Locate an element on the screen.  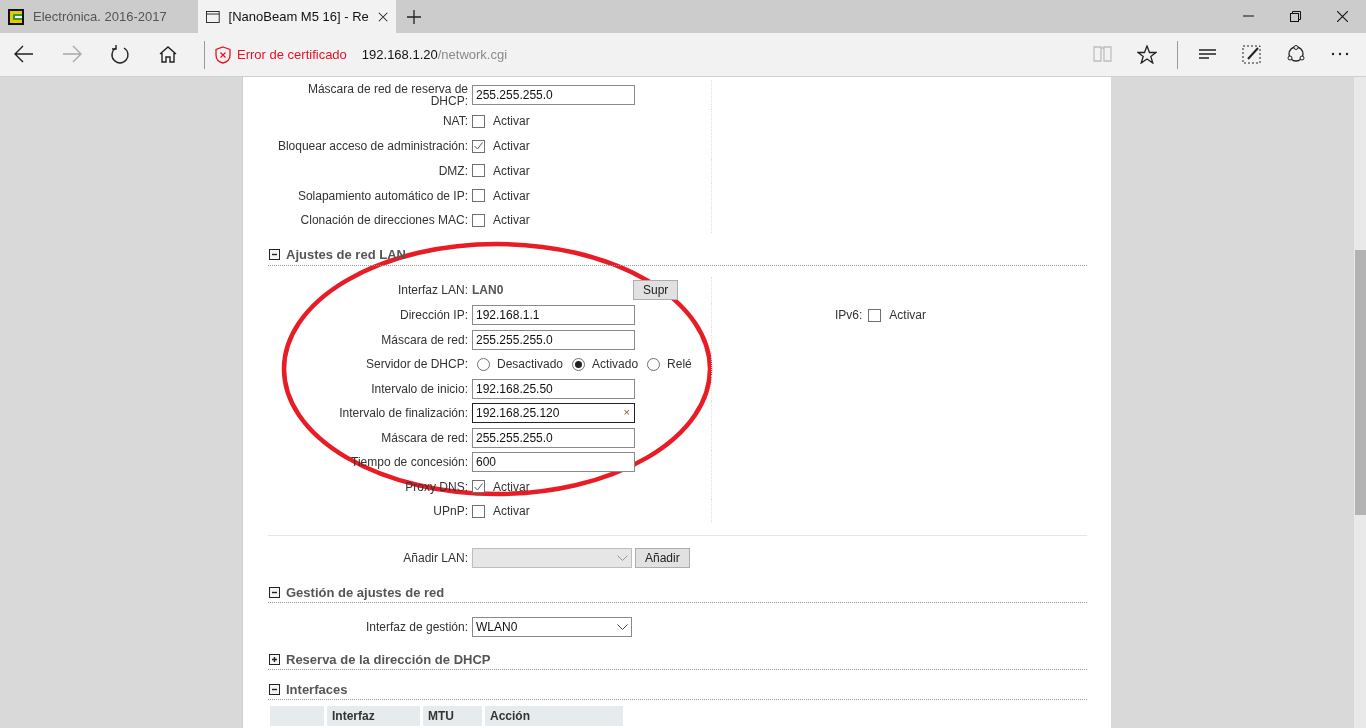
expand-icon is located at coordinates (274, 659).